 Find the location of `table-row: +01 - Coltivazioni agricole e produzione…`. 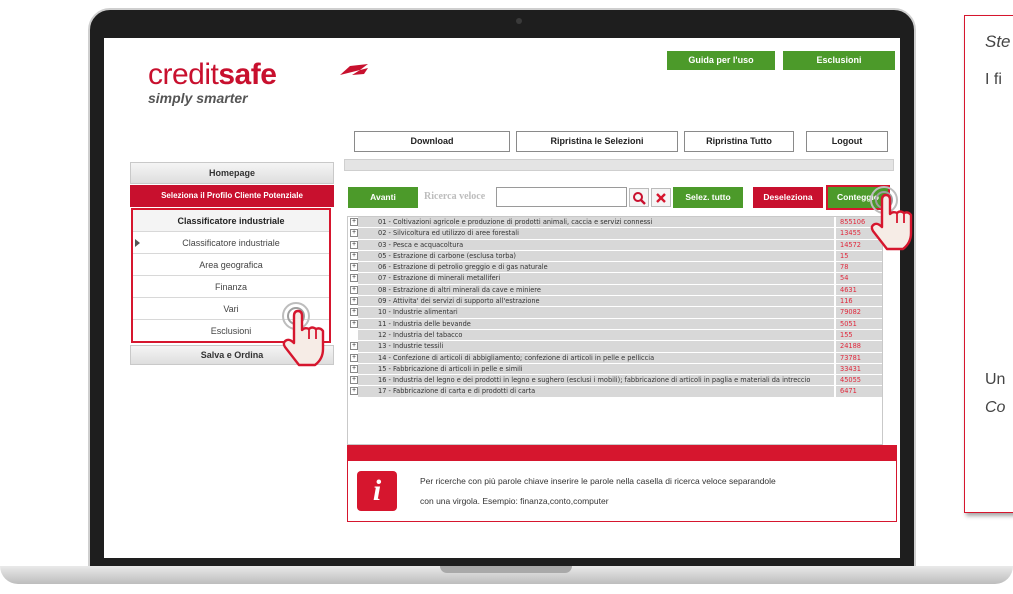

table-row: +01 - Coltivazioni agricole e produzione… is located at coordinates (615, 223).